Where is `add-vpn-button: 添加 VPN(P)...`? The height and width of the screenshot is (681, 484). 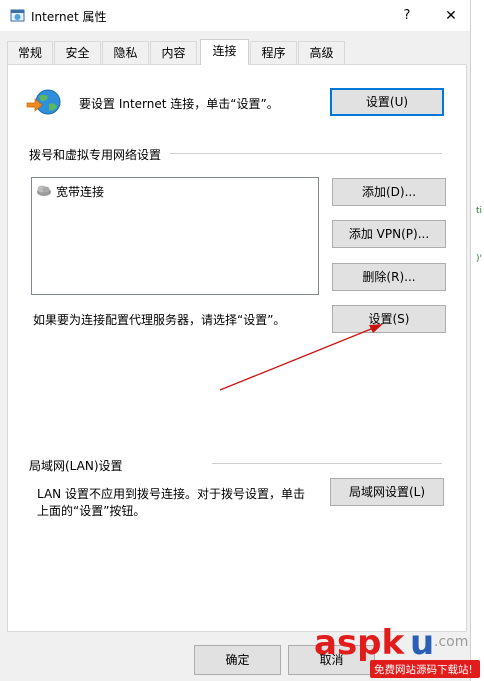 add-vpn-button: 添加 VPN(P)... is located at coordinates (389, 234).